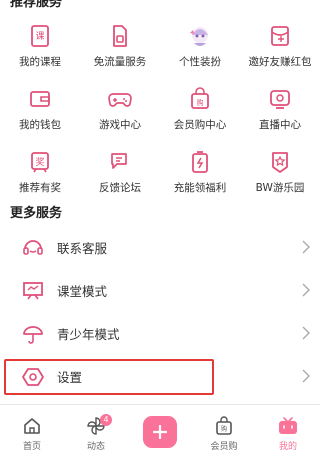 The height and width of the screenshot is (455, 320). I want to click on service-my-wallet: 我的钱包, so click(40, 111).